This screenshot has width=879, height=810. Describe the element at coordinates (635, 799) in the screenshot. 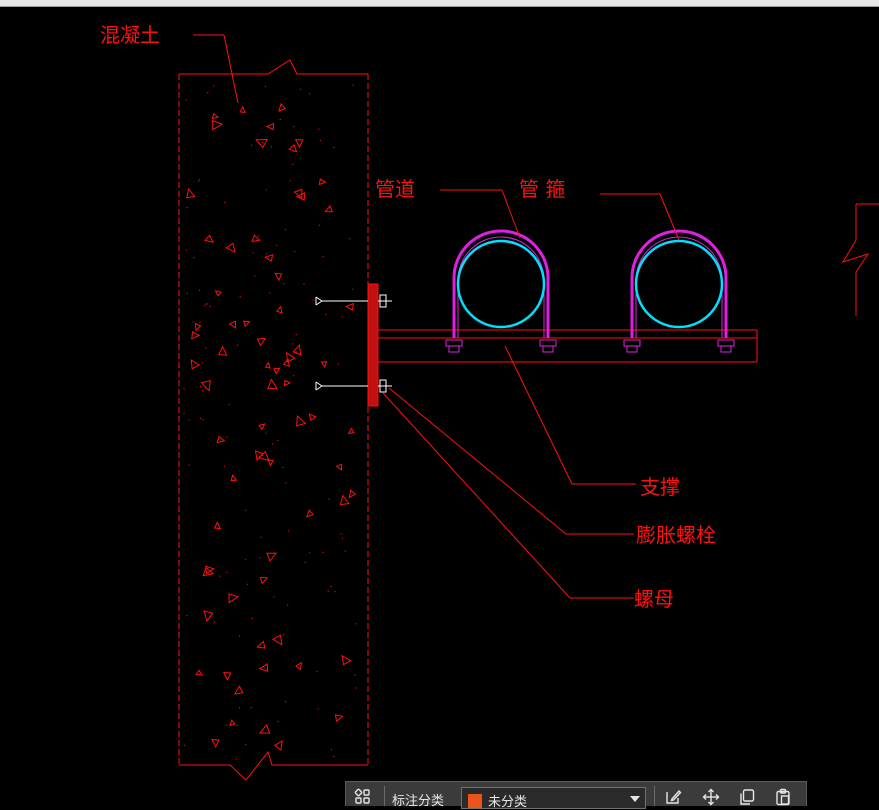

I see `chevron-down-icon` at that location.